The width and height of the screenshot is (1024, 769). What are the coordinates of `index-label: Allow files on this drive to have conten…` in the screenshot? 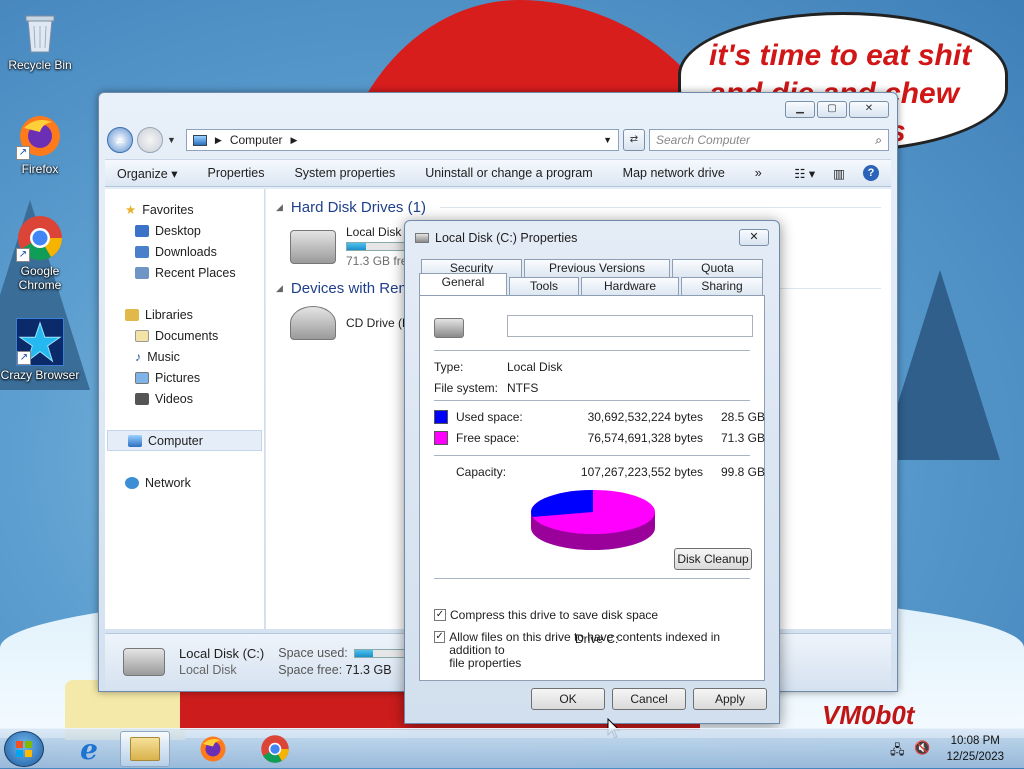 It's located at (601, 650).